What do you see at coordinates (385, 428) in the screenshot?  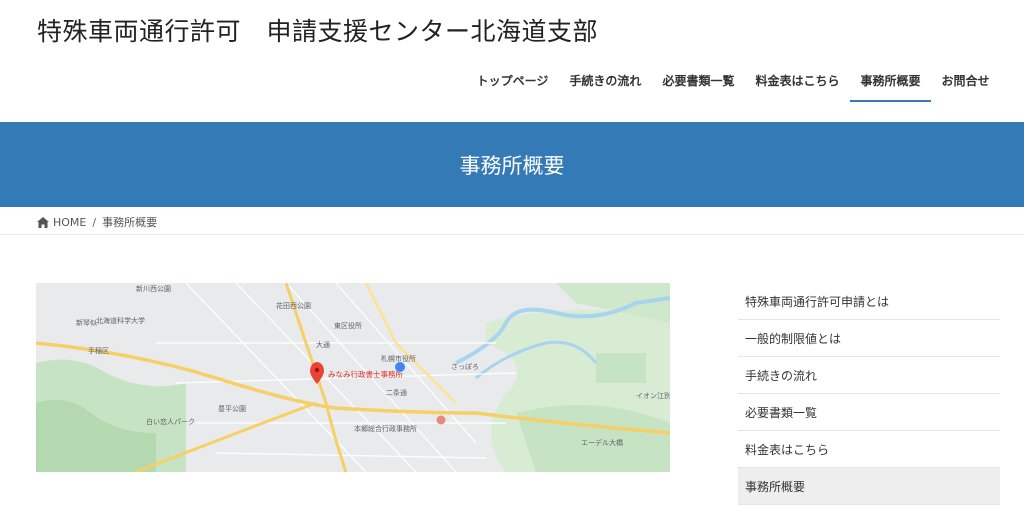 I see `svg-text: 本郷総合行政事務所` at bounding box center [385, 428].